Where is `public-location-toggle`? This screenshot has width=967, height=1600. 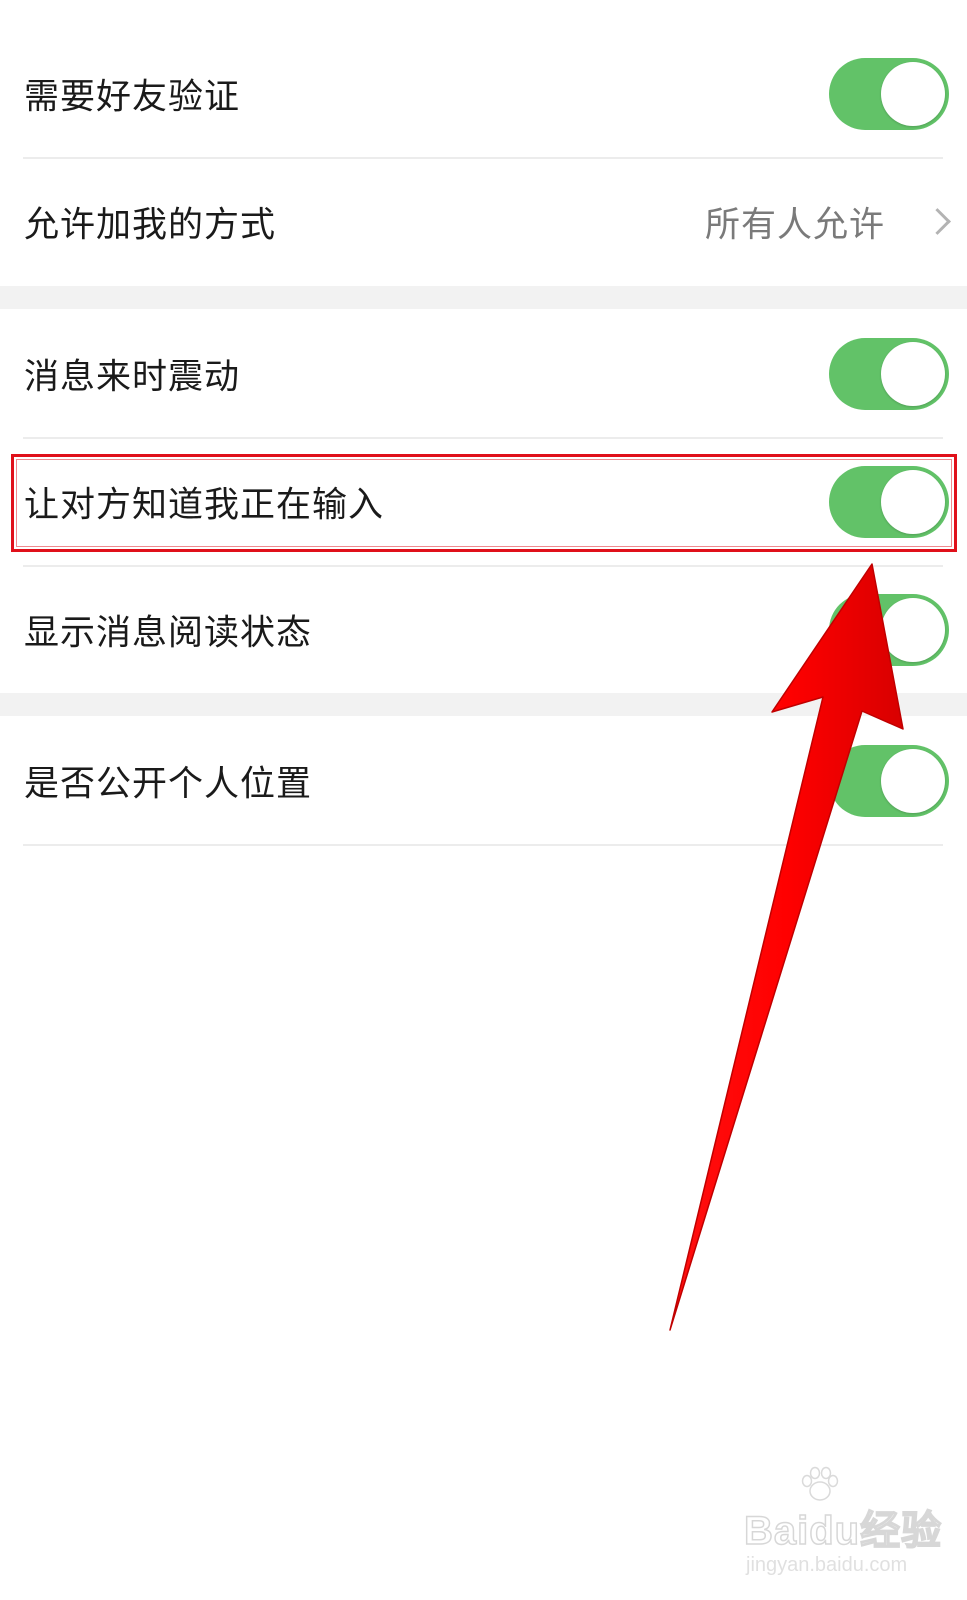 public-location-toggle is located at coordinates (889, 781).